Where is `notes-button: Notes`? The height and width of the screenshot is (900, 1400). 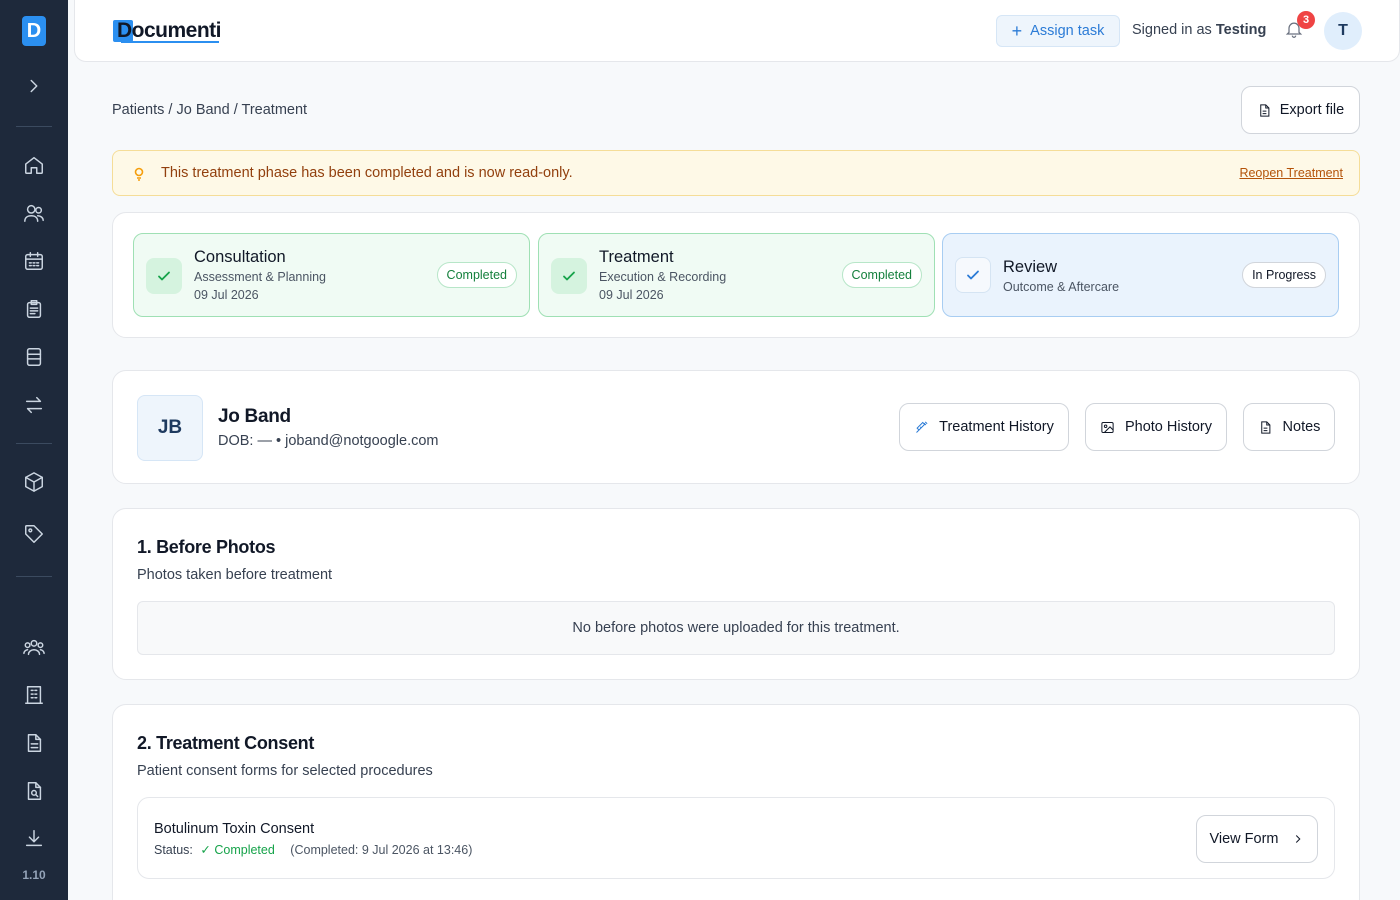 notes-button: Notes is located at coordinates (1289, 427).